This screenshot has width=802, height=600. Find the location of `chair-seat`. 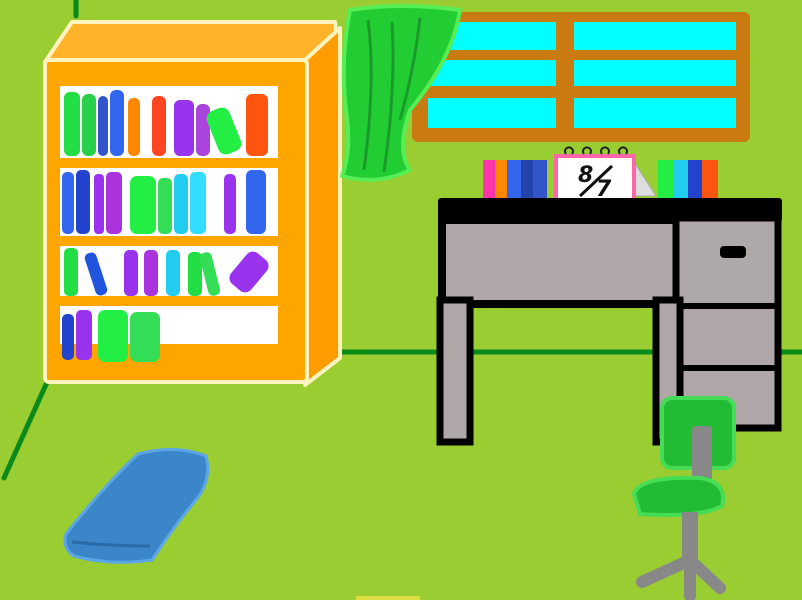

chair-seat is located at coordinates (678, 496).